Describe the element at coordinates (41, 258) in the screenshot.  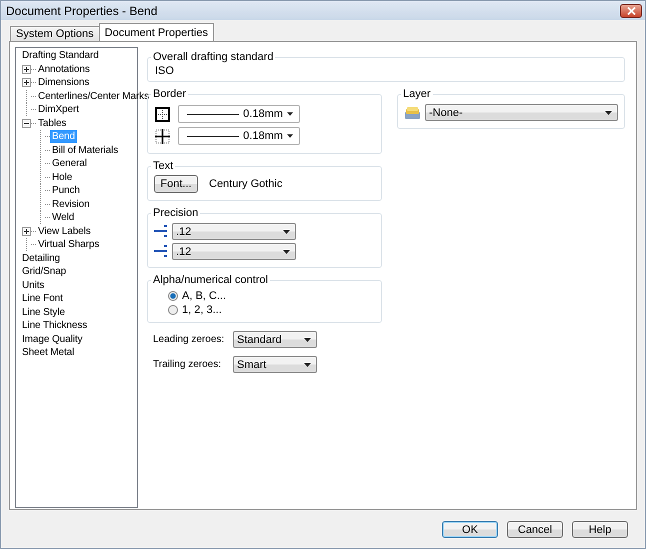
I see `tree-item: Detailing` at that location.